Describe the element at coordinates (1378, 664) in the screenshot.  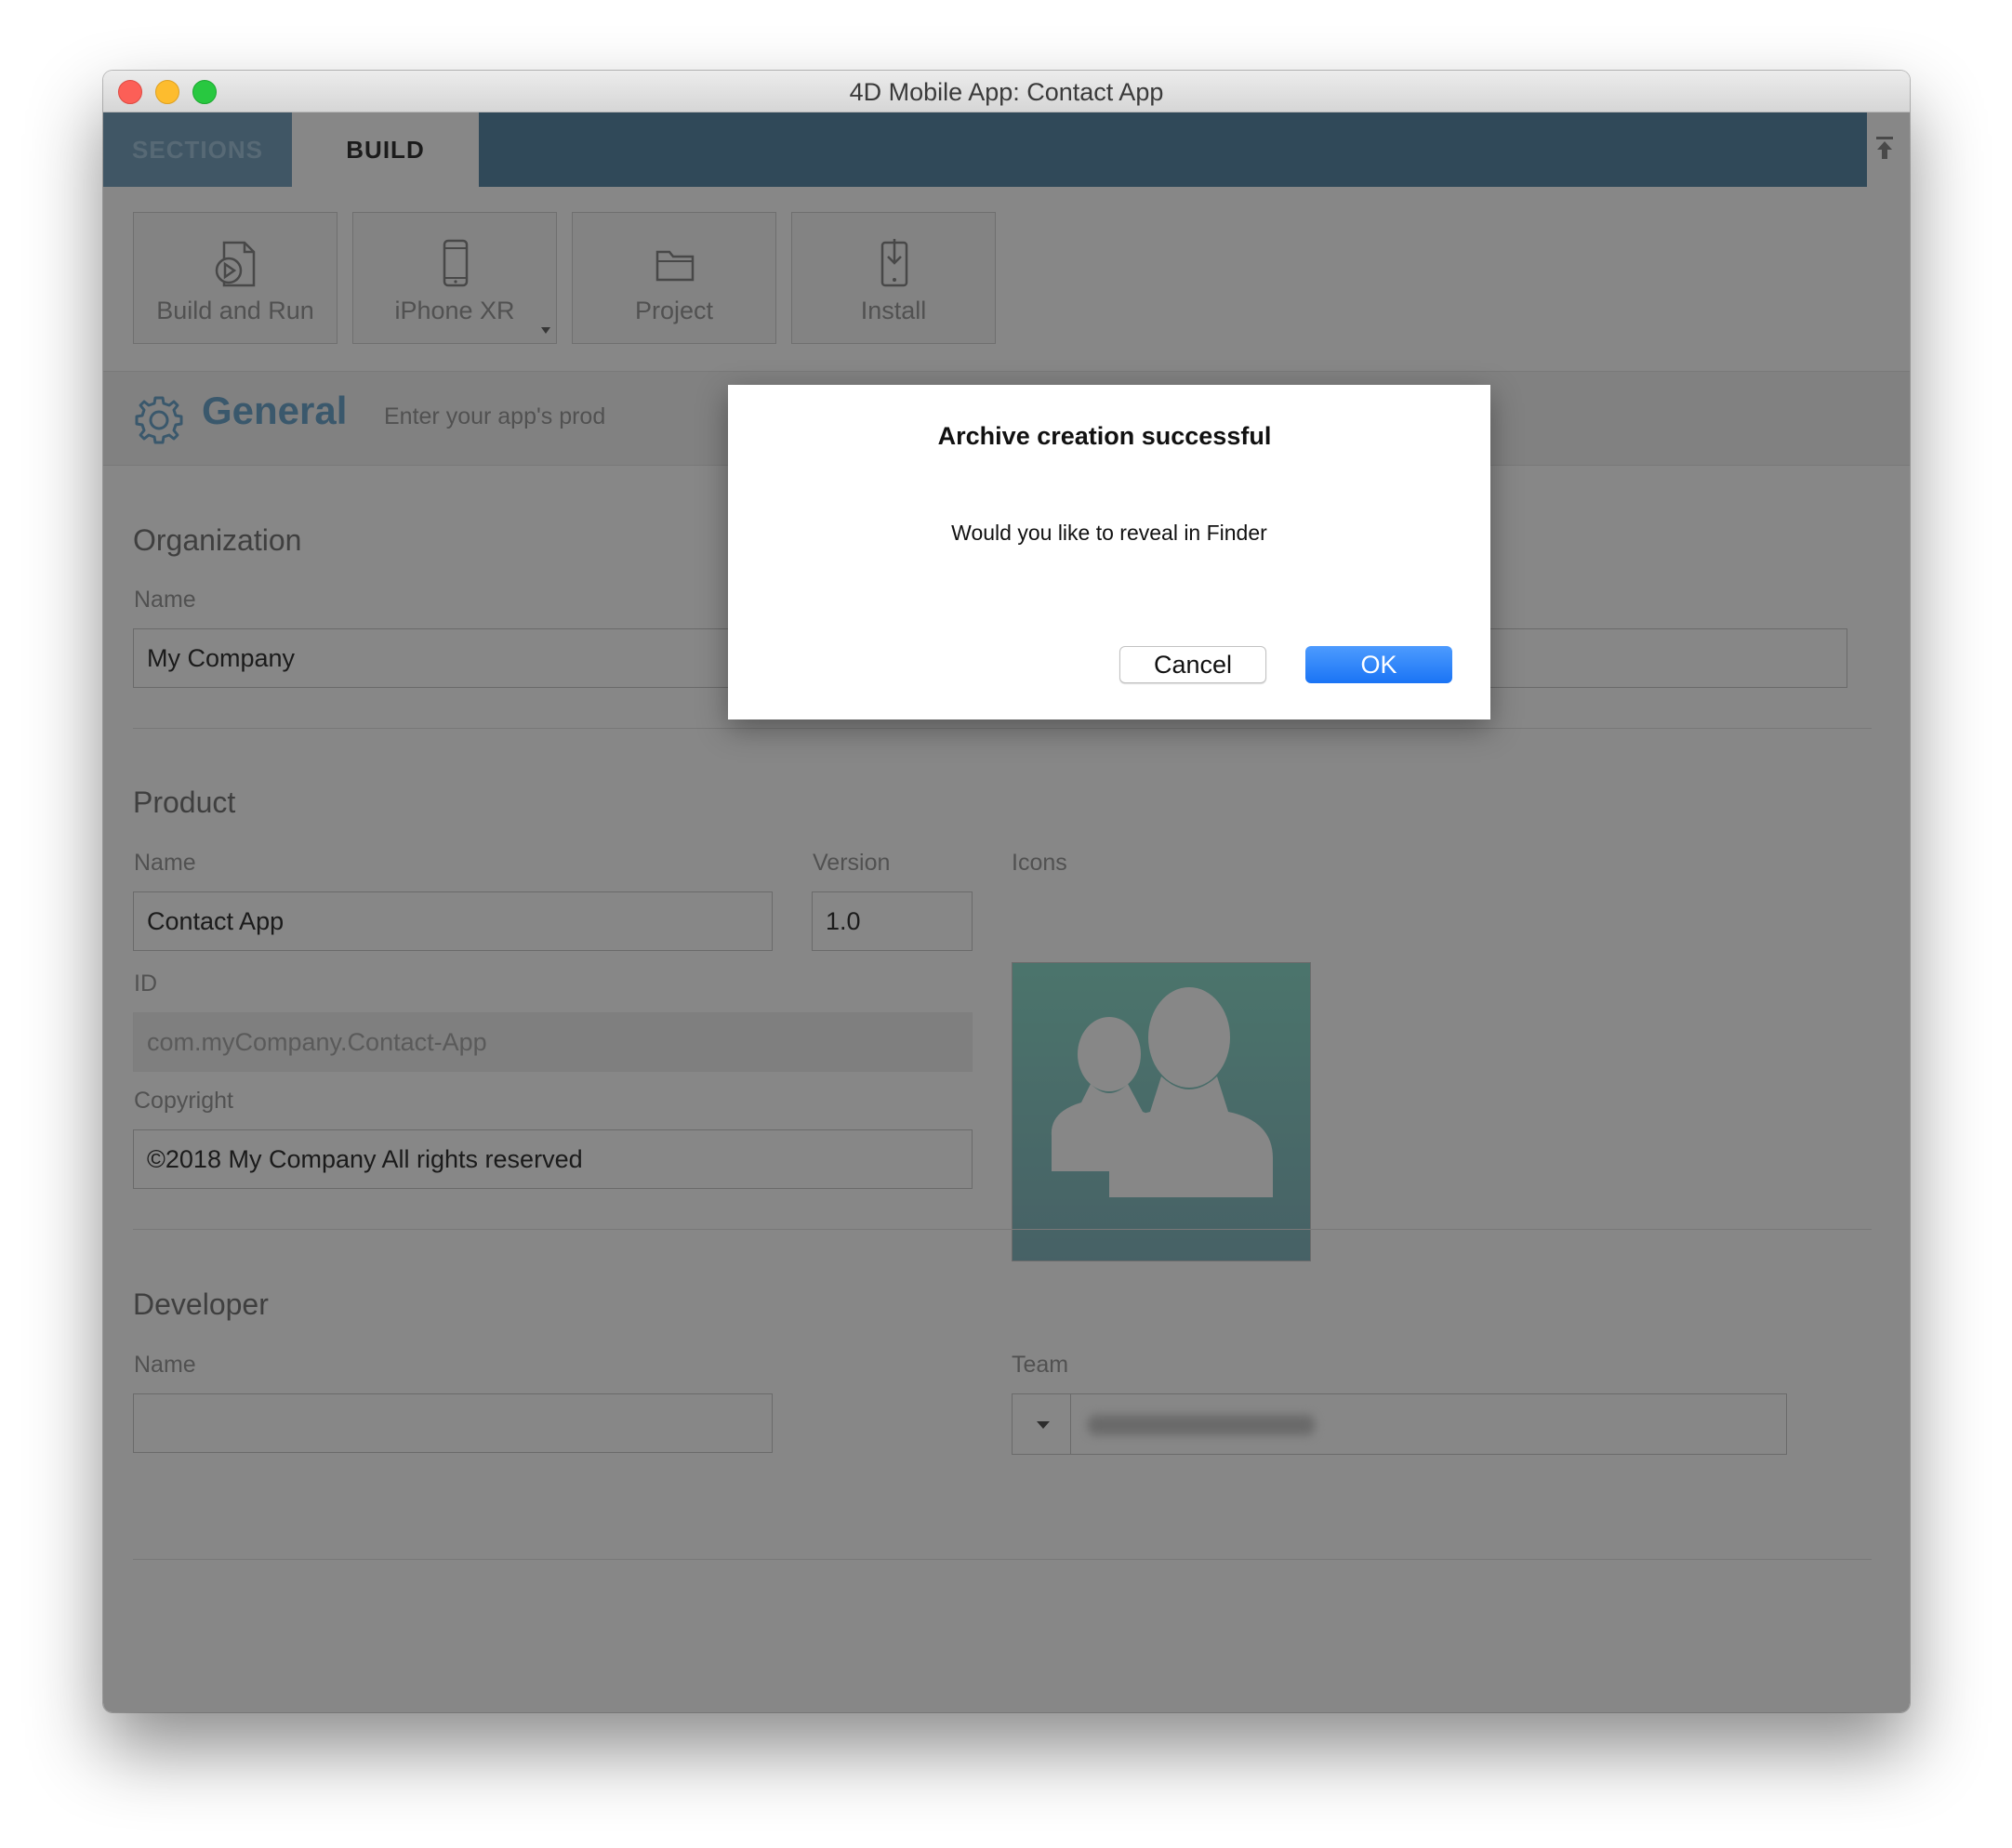
I see `ok-button: OK` at that location.